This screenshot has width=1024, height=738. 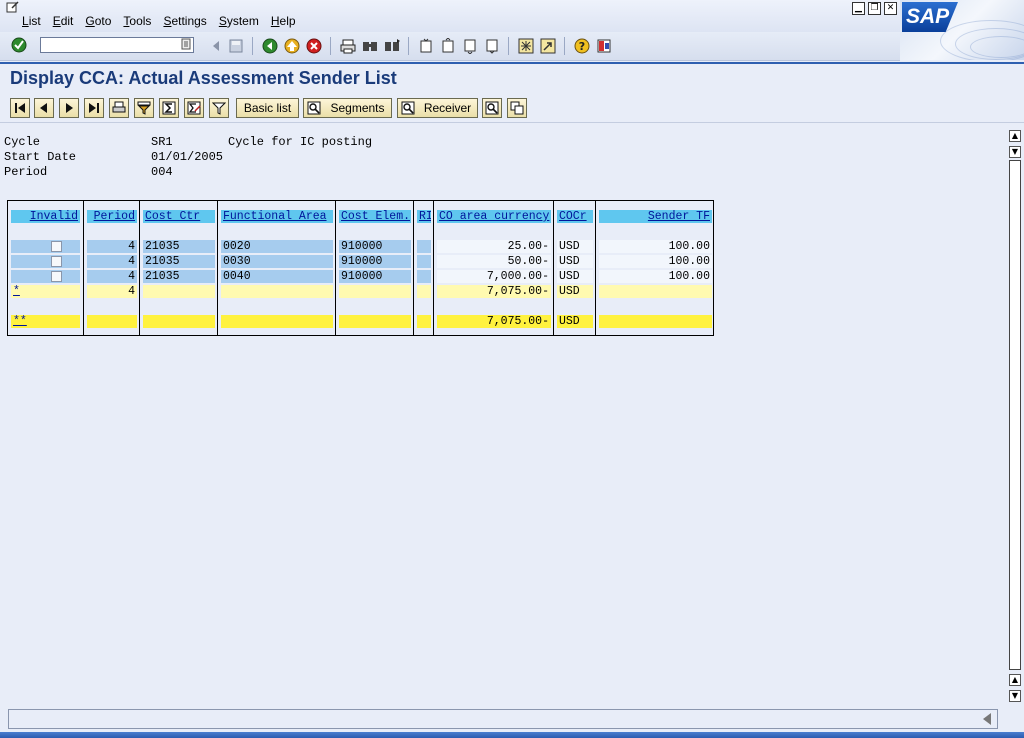 I want to click on basic-list-button: Basic list, so click(x=267, y=108).